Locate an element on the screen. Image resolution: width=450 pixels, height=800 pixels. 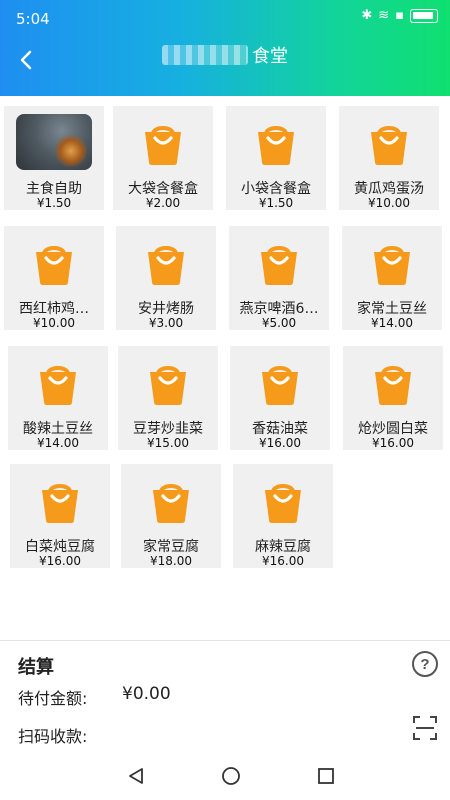
product-tile: 黄瓜鸡蛋汤 ¥10.00 is located at coordinates (389, 158).